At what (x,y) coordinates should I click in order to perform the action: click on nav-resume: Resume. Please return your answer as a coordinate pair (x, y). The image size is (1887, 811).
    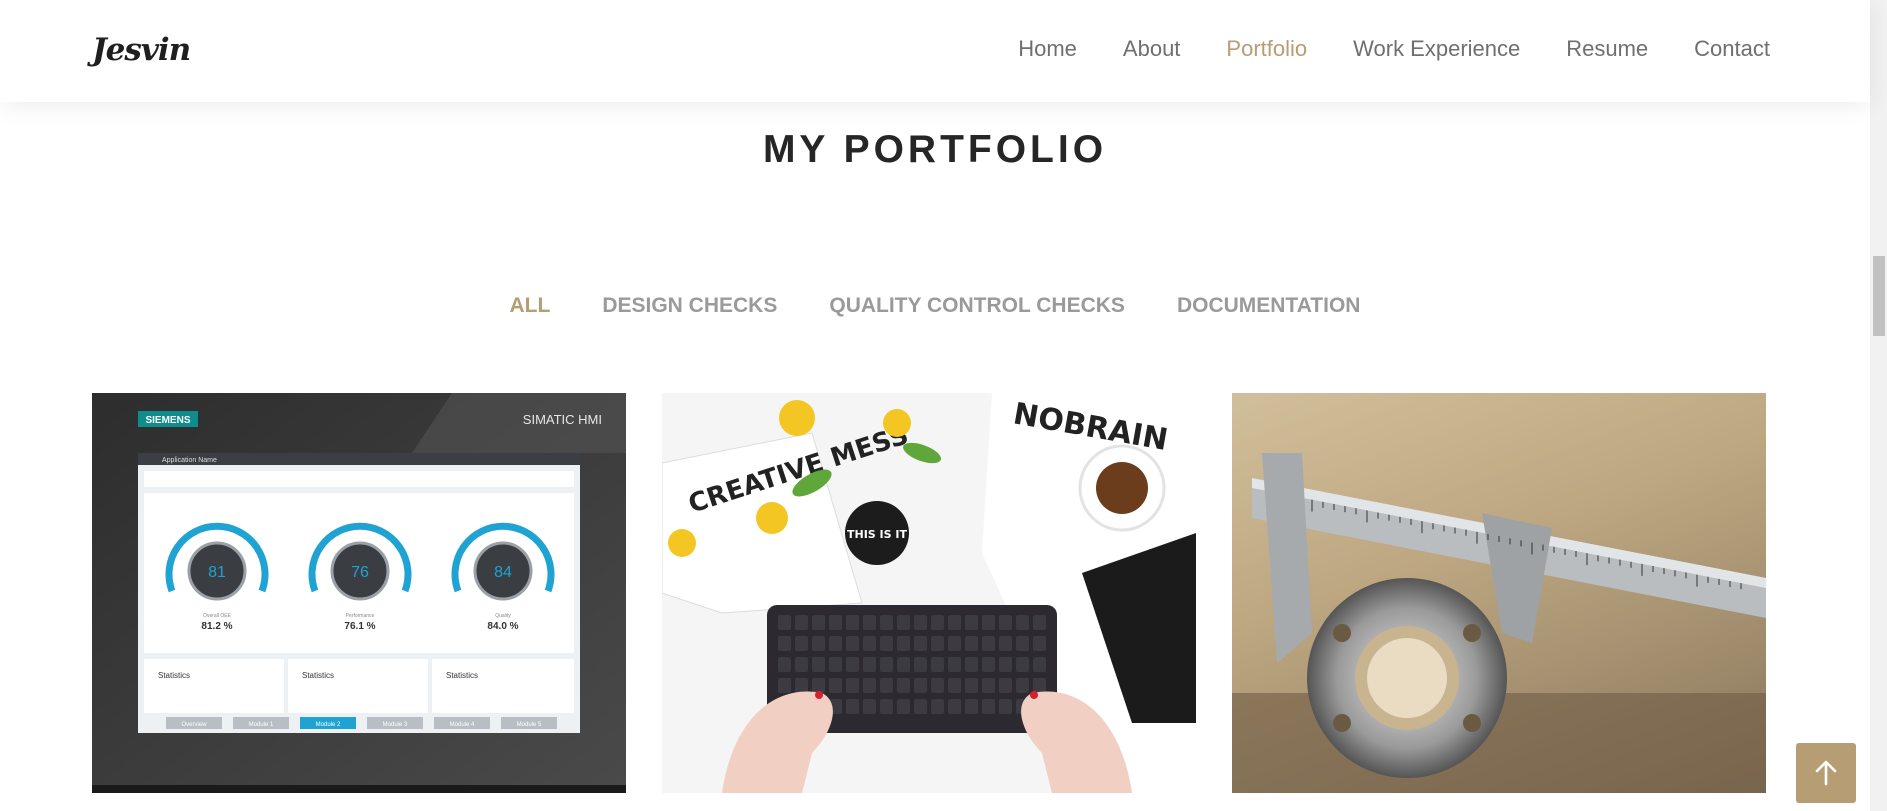
    Looking at the image, I should click on (1607, 49).